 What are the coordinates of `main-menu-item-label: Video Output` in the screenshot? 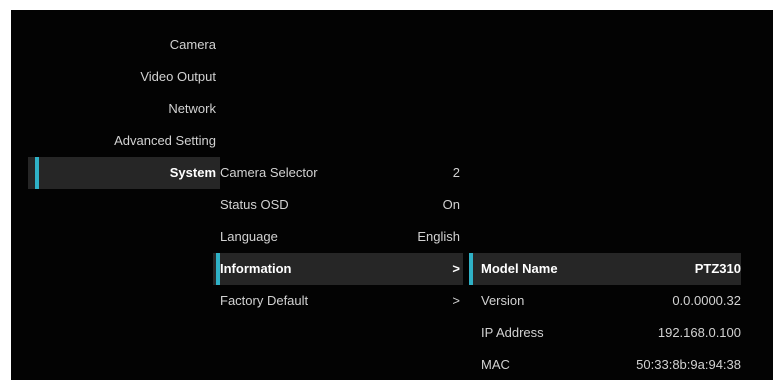 It's located at (178, 76).